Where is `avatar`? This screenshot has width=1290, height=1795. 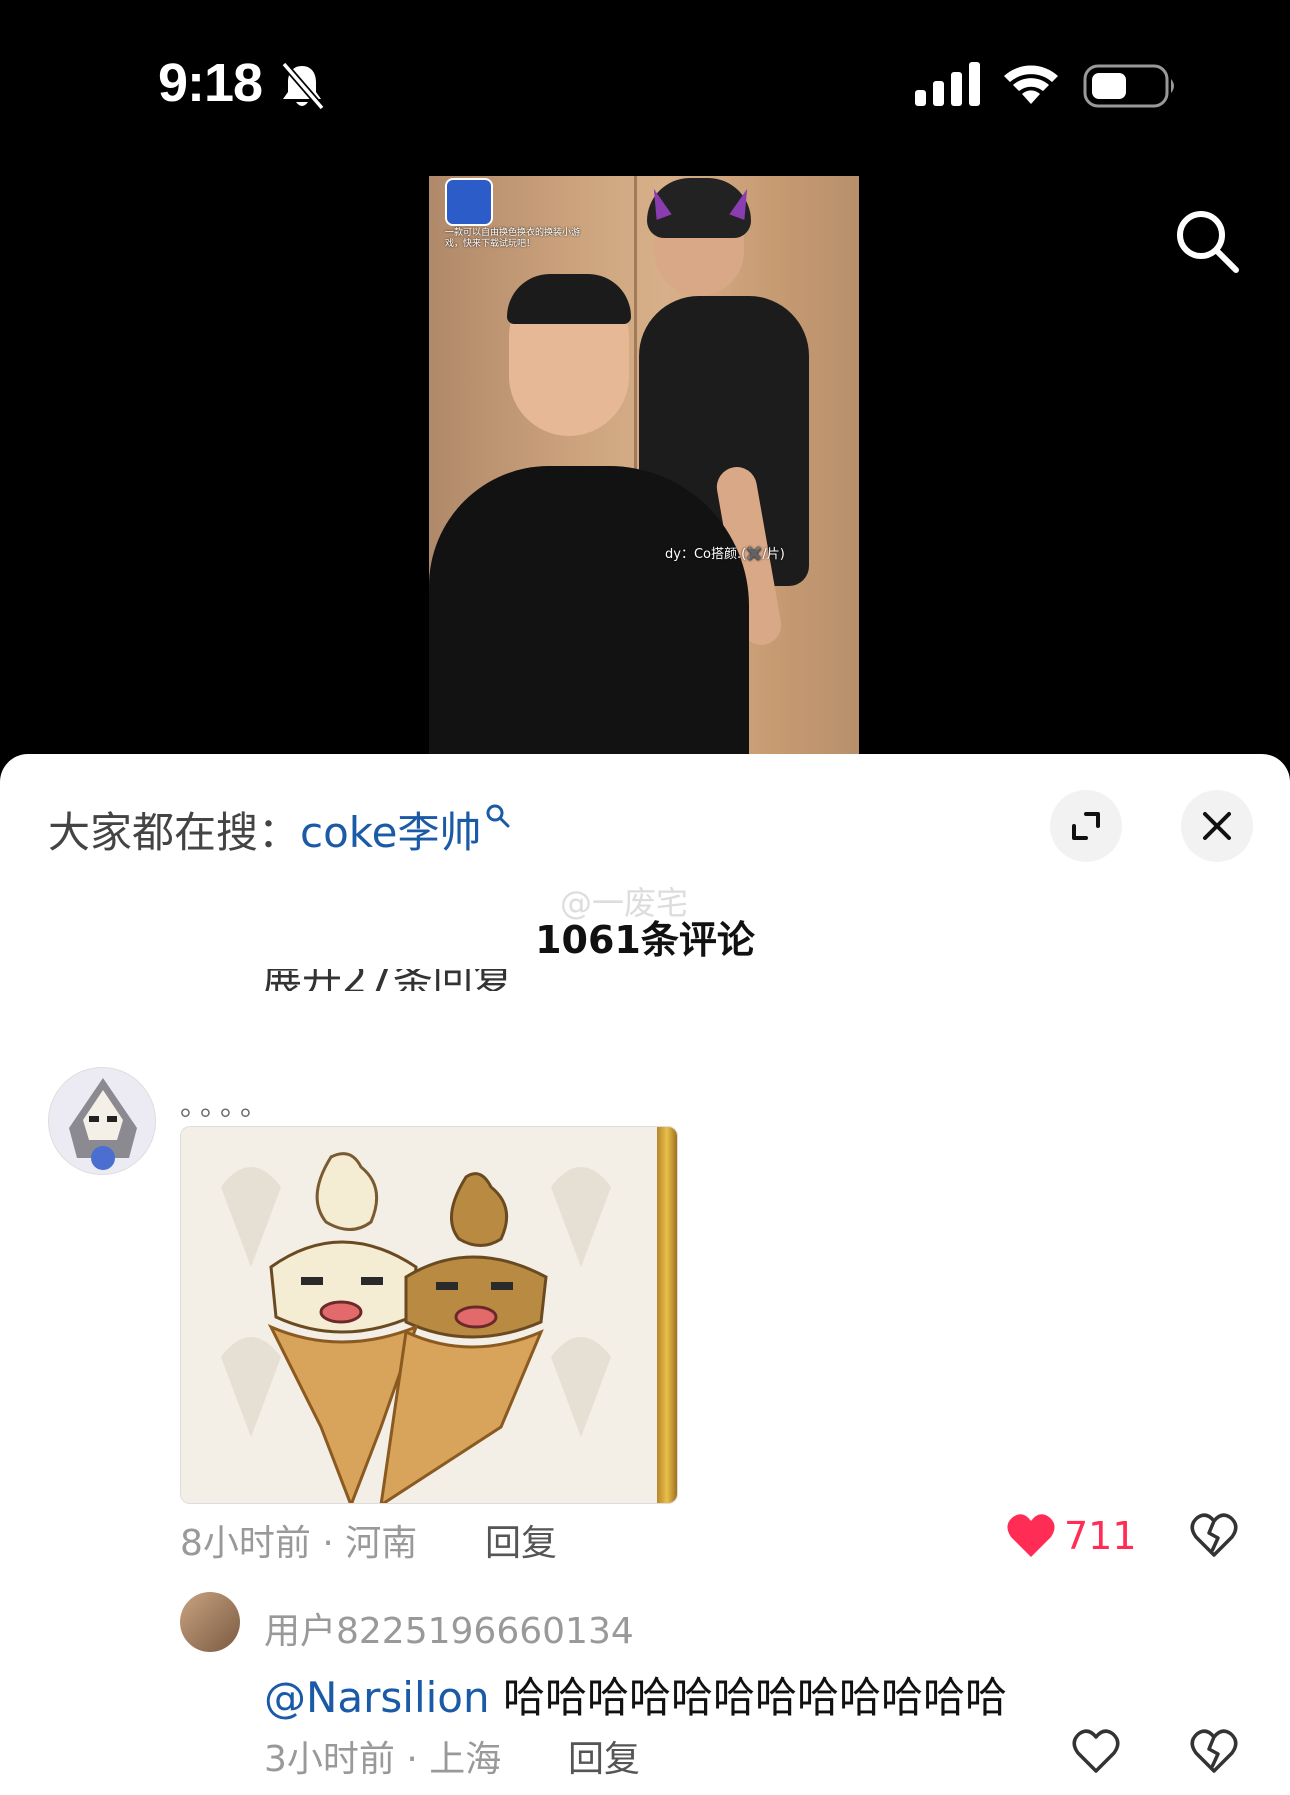
avatar is located at coordinates (102, 1121).